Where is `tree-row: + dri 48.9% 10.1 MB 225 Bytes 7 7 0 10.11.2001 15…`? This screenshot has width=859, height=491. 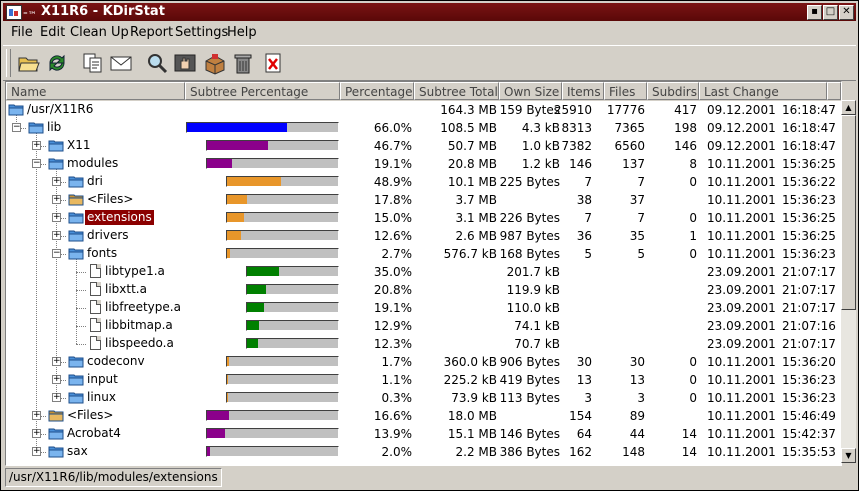 tree-row: + dri 48.9% 10.1 MB 225 Bytes 7 7 0 10.11.2001 15… is located at coordinates (423, 182).